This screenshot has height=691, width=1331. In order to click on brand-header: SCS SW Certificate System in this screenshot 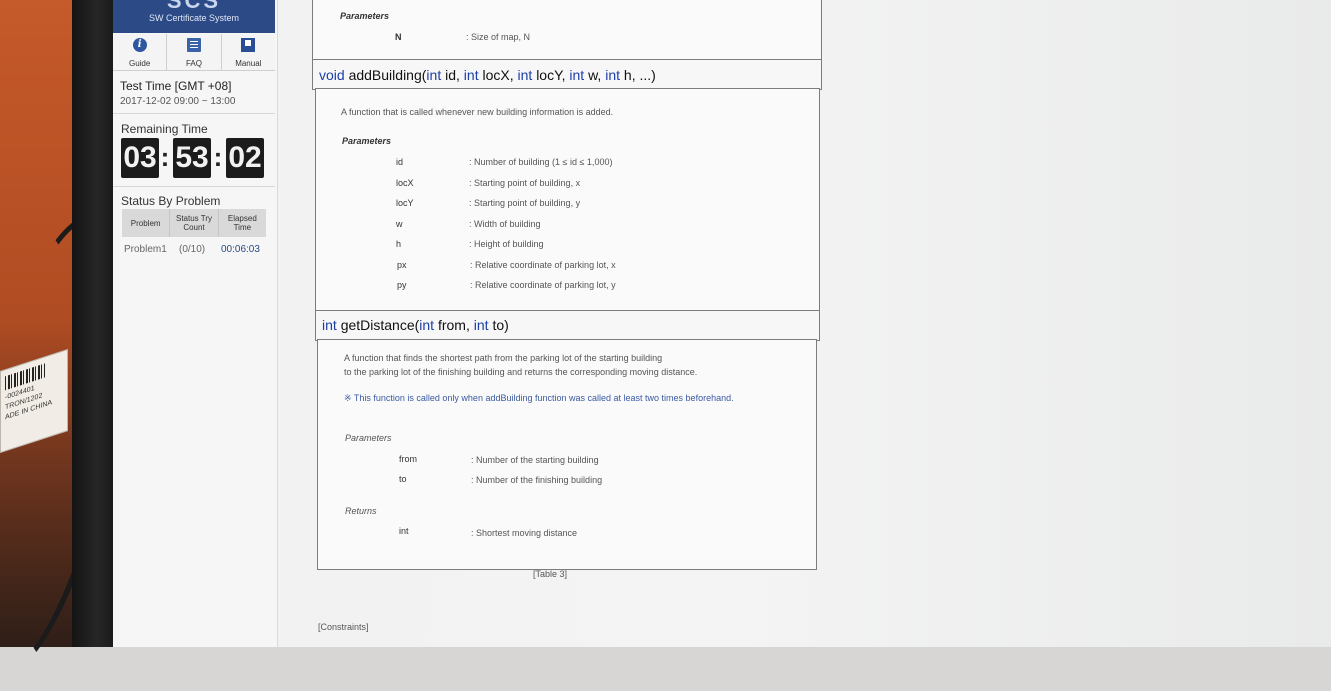, I will do `click(194, 16)`.